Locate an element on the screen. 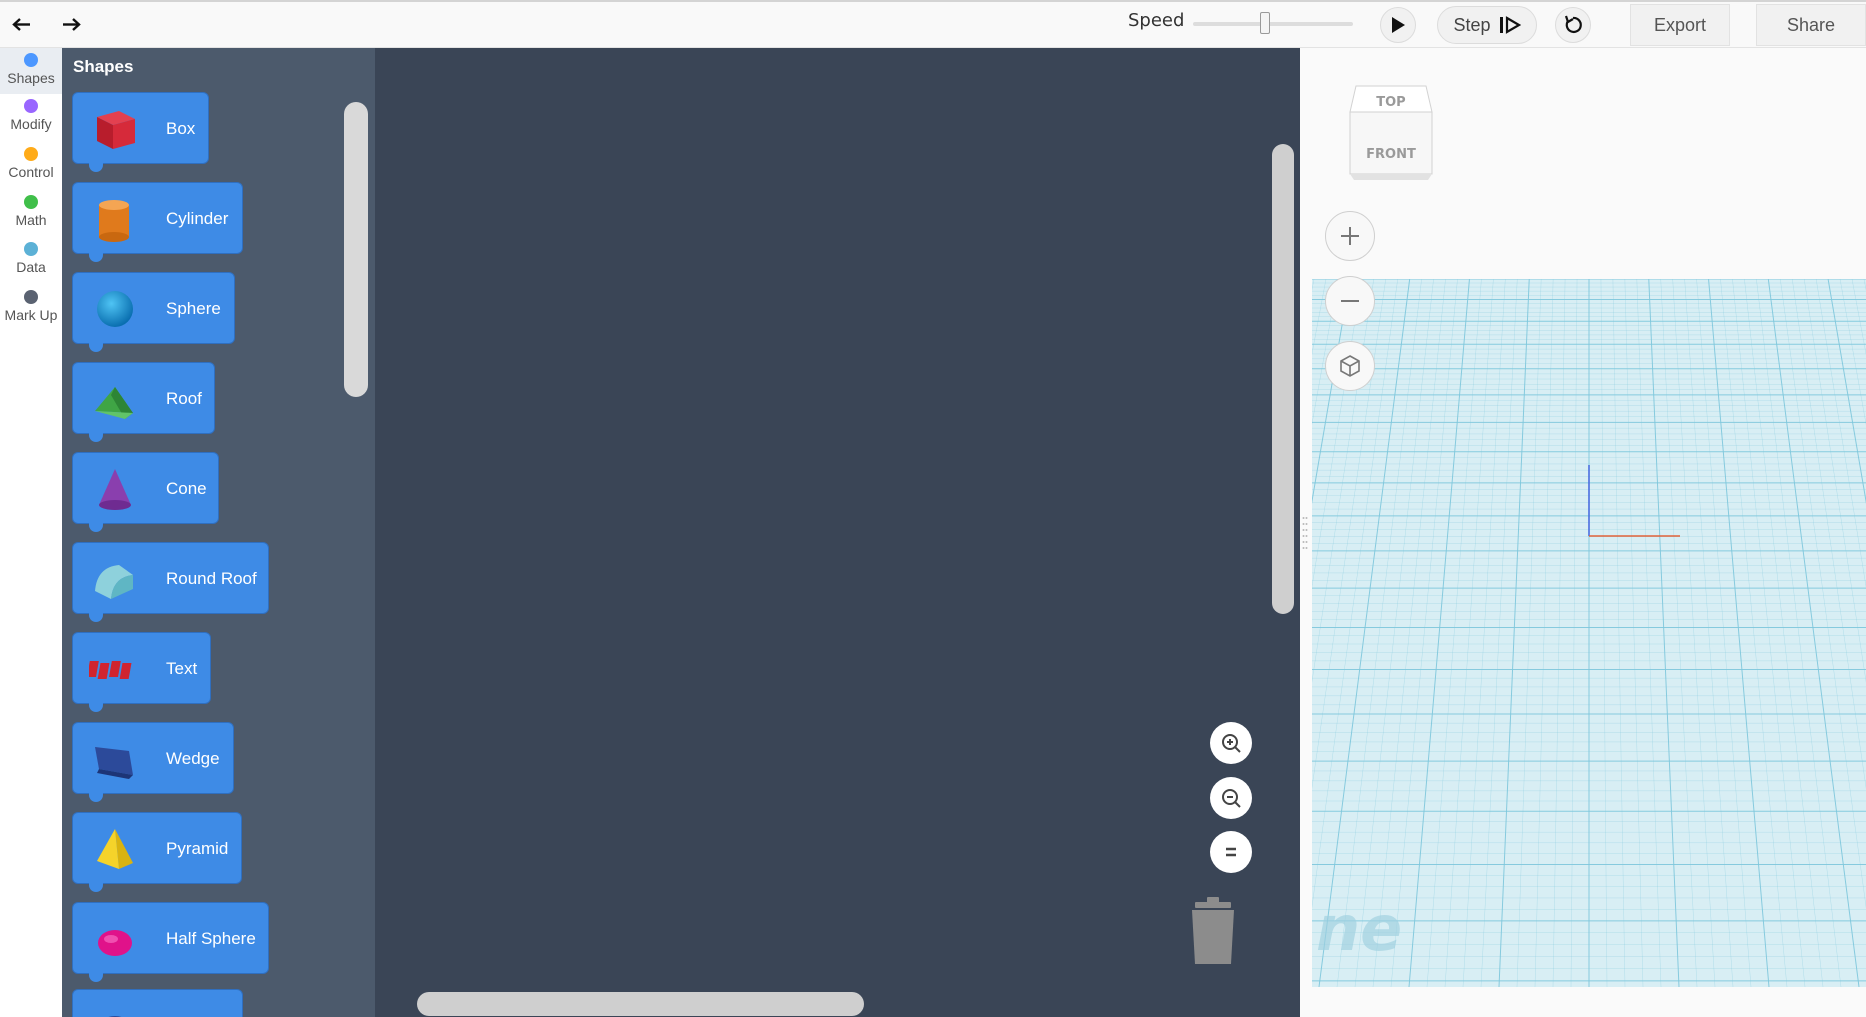 Image resolution: width=1866 pixels, height=1017 pixels. partial-shape-icon is located at coordinates (115, 1016).